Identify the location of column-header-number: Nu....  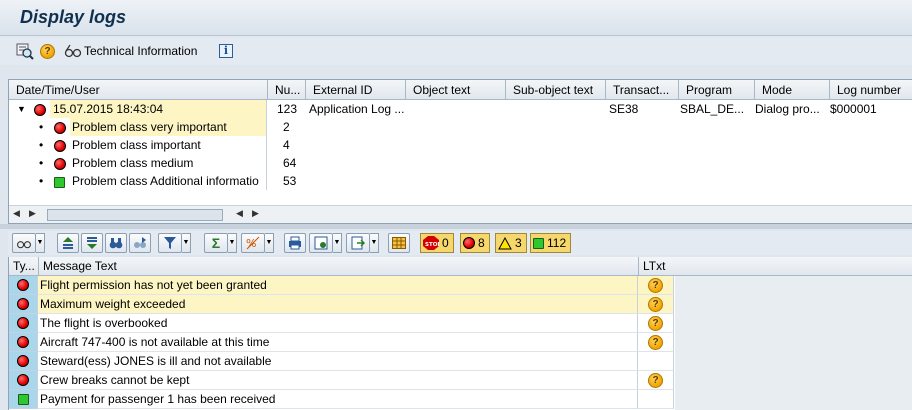
(286, 90).